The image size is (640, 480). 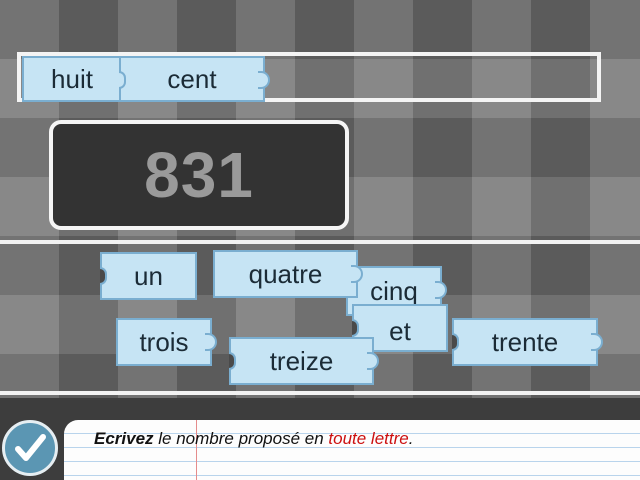 I want to click on number-value: 831, so click(x=199, y=175).